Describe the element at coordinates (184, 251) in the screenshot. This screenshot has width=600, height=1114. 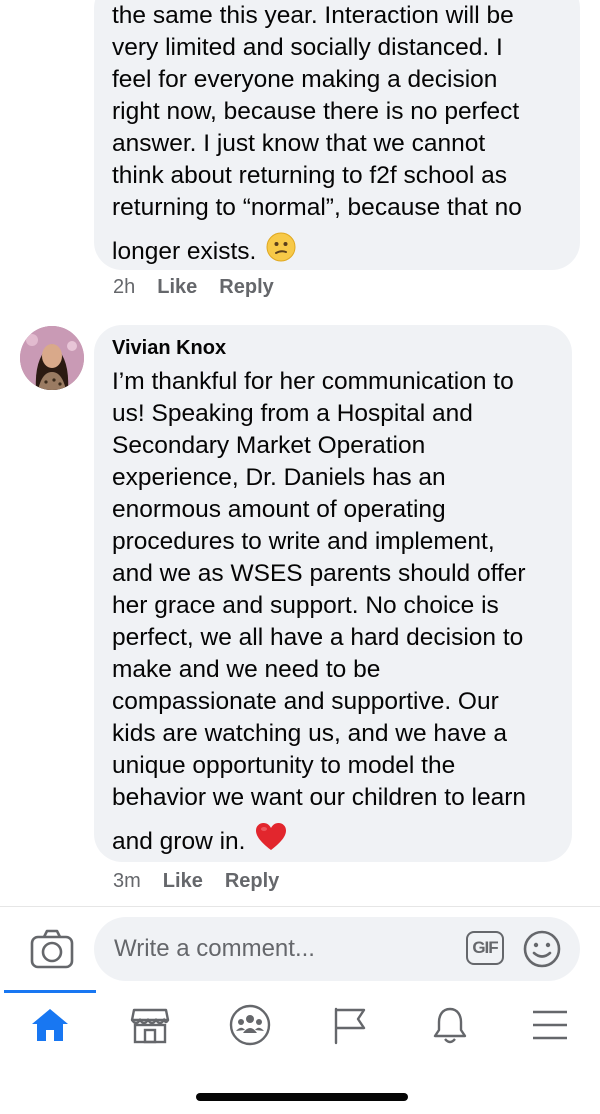
I see `comment-line: longer exists.` at that location.